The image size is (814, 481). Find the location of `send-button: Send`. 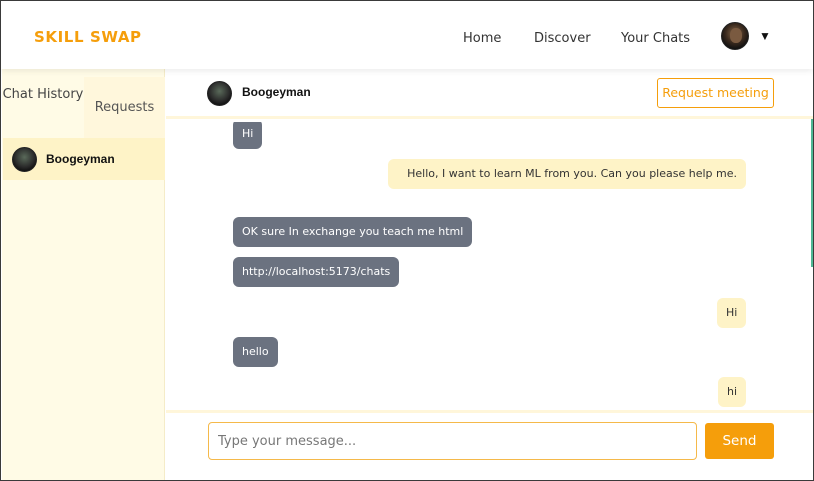

send-button: Send is located at coordinates (739, 441).